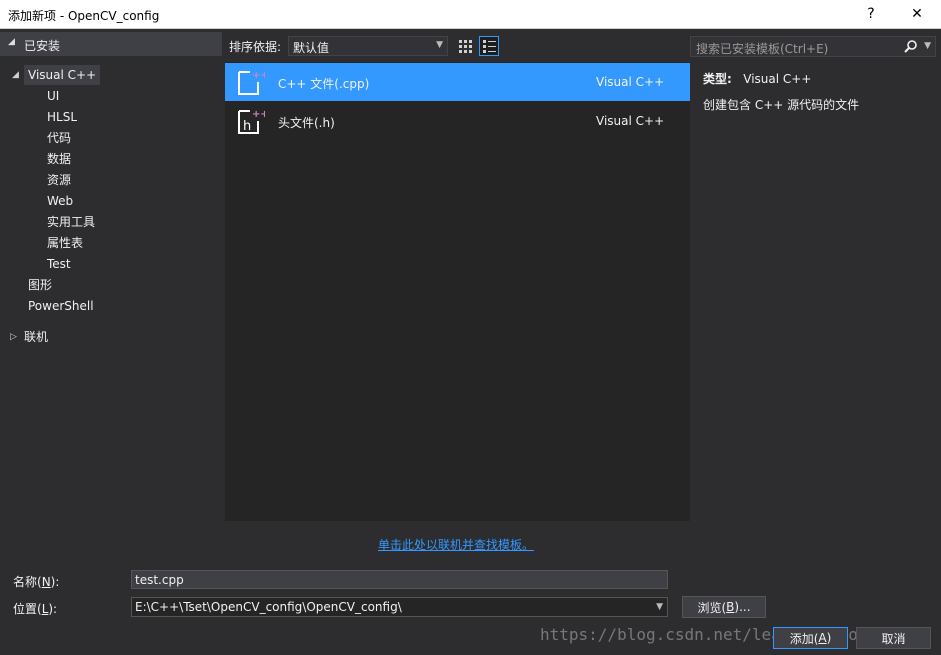 The height and width of the screenshot is (655, 941). I want to click on tree-item-resource: 资源, so click(59, 180).